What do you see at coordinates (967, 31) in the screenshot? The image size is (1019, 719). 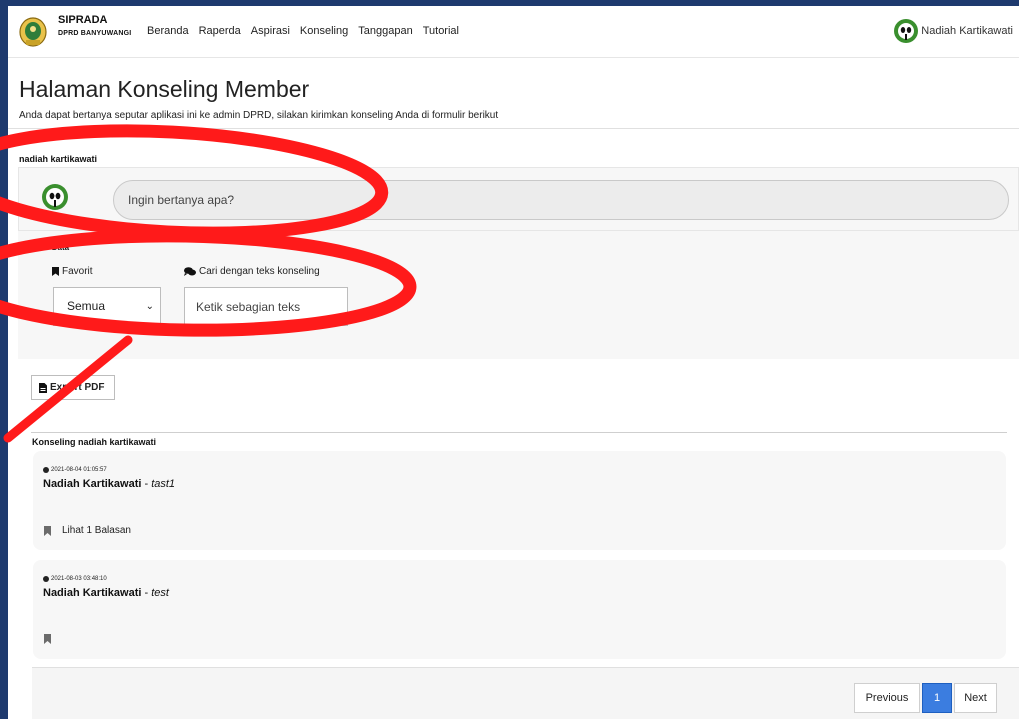 I see `user-name: Nadiah Kartikawati` at bounding box center [967, 31].